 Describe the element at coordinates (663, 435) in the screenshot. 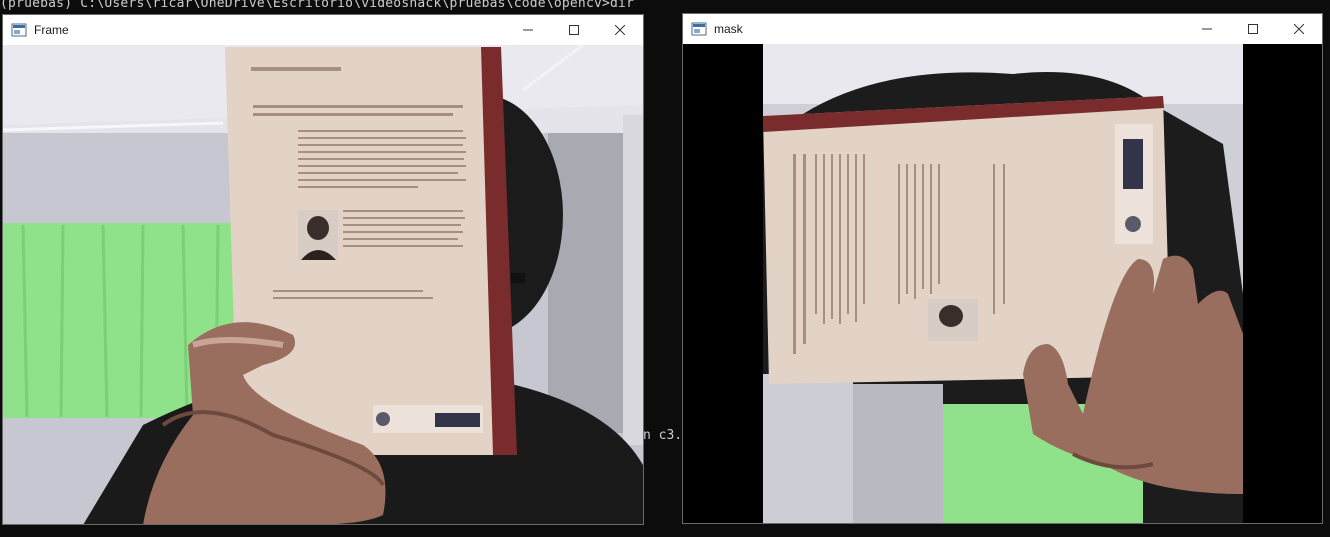

I see `terminal-output-fragment: n c3.` at that location.